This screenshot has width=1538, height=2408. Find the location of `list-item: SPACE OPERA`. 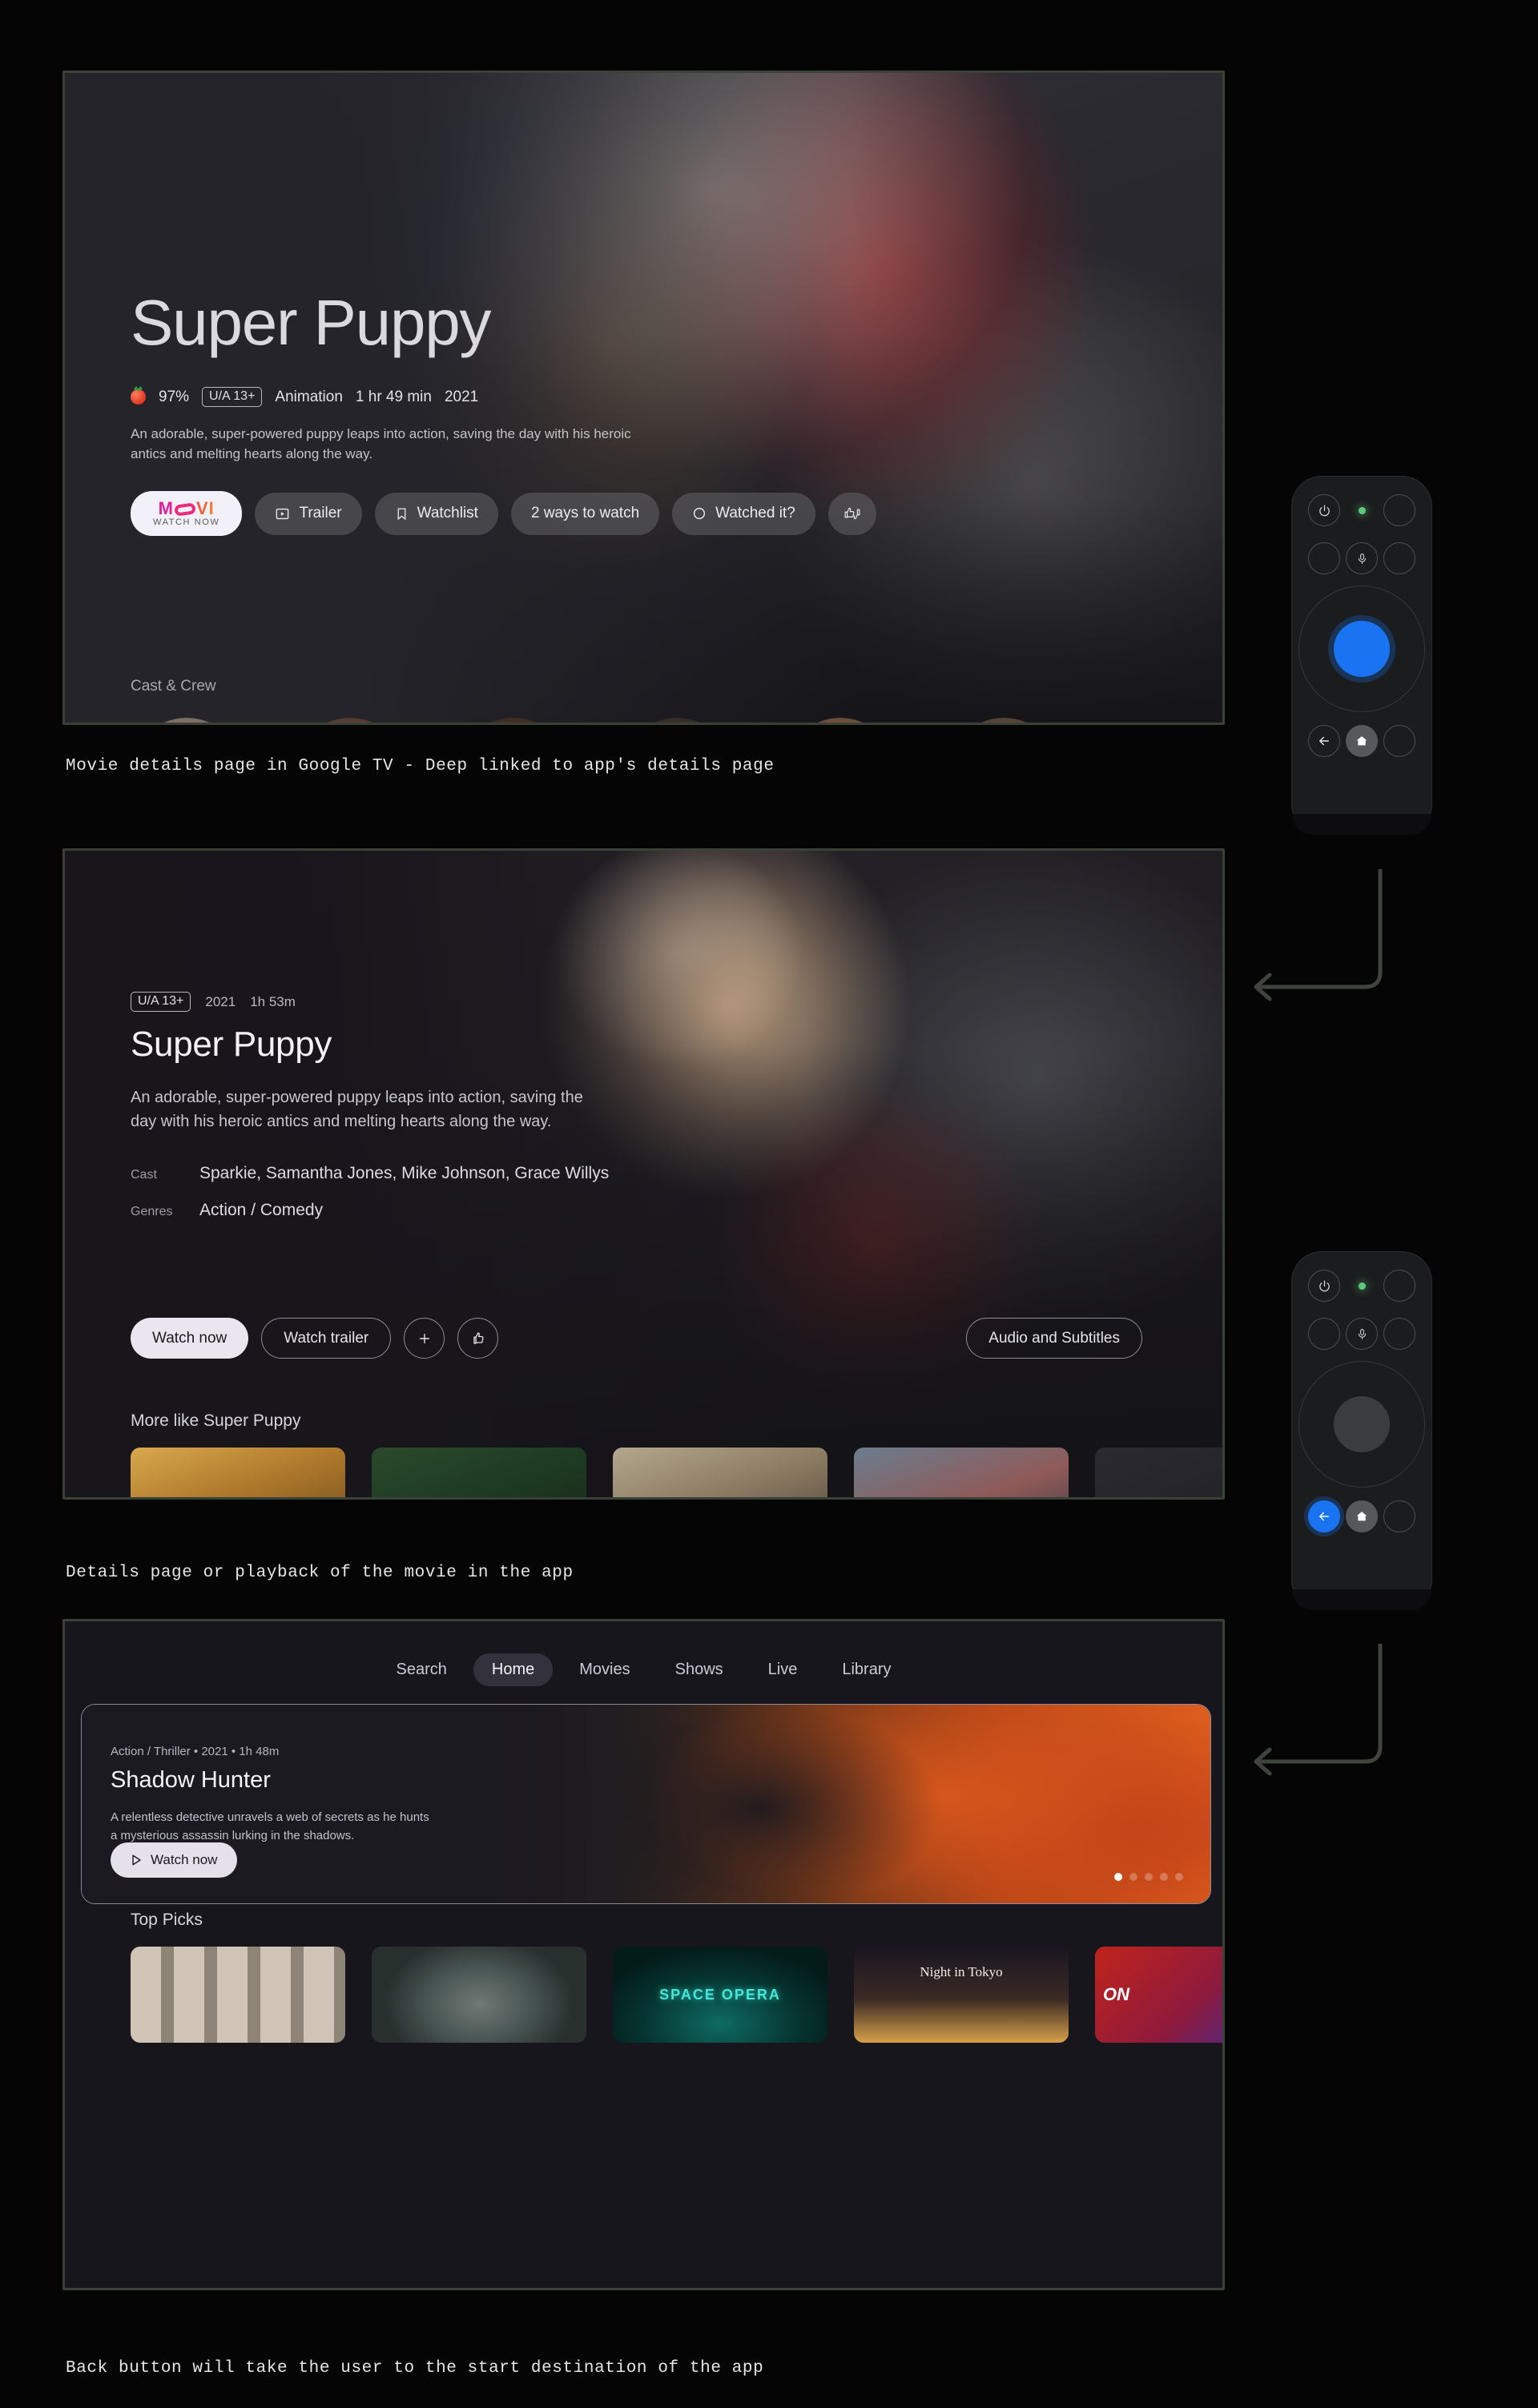

list-item: SPACE OPERA is located at coordinates (720, 1995).